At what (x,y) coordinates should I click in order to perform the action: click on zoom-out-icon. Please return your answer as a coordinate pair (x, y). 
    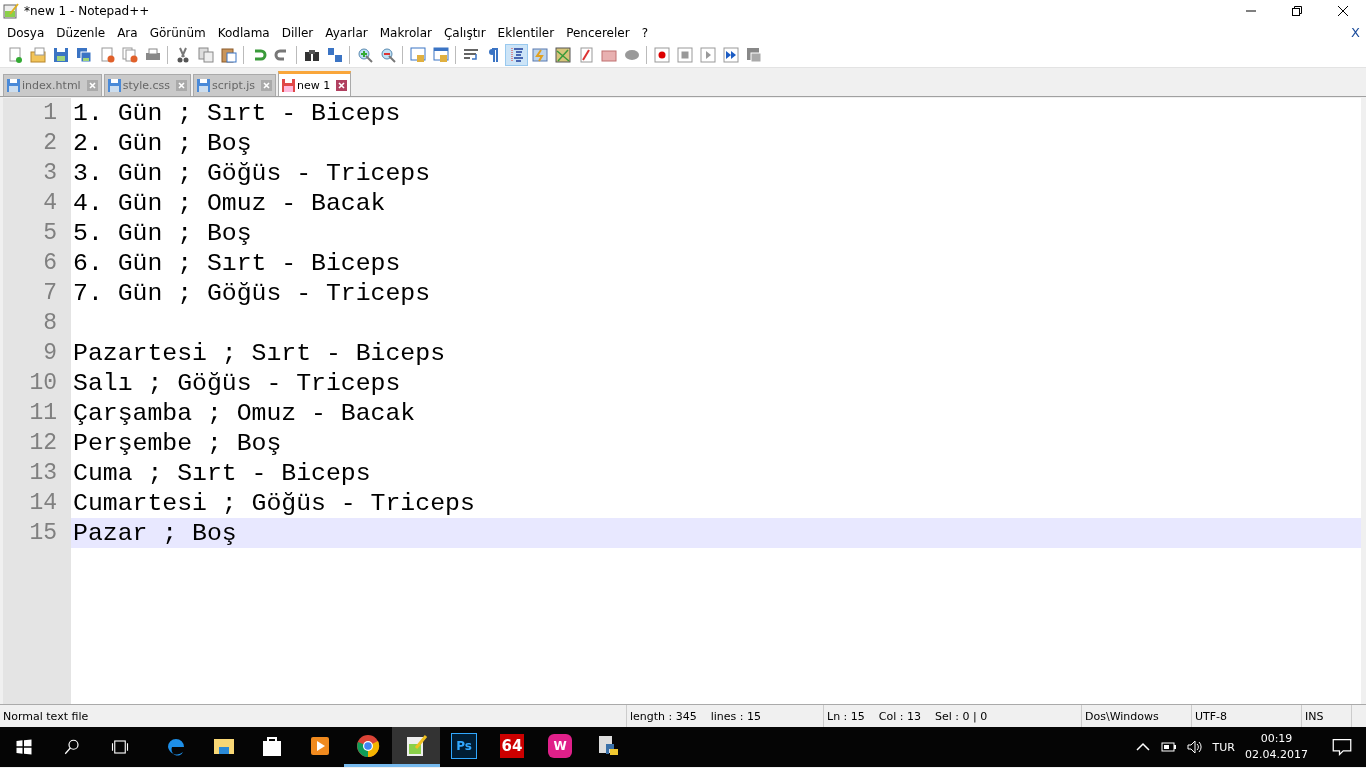
    Looking at the image, I should click on (387, 55).